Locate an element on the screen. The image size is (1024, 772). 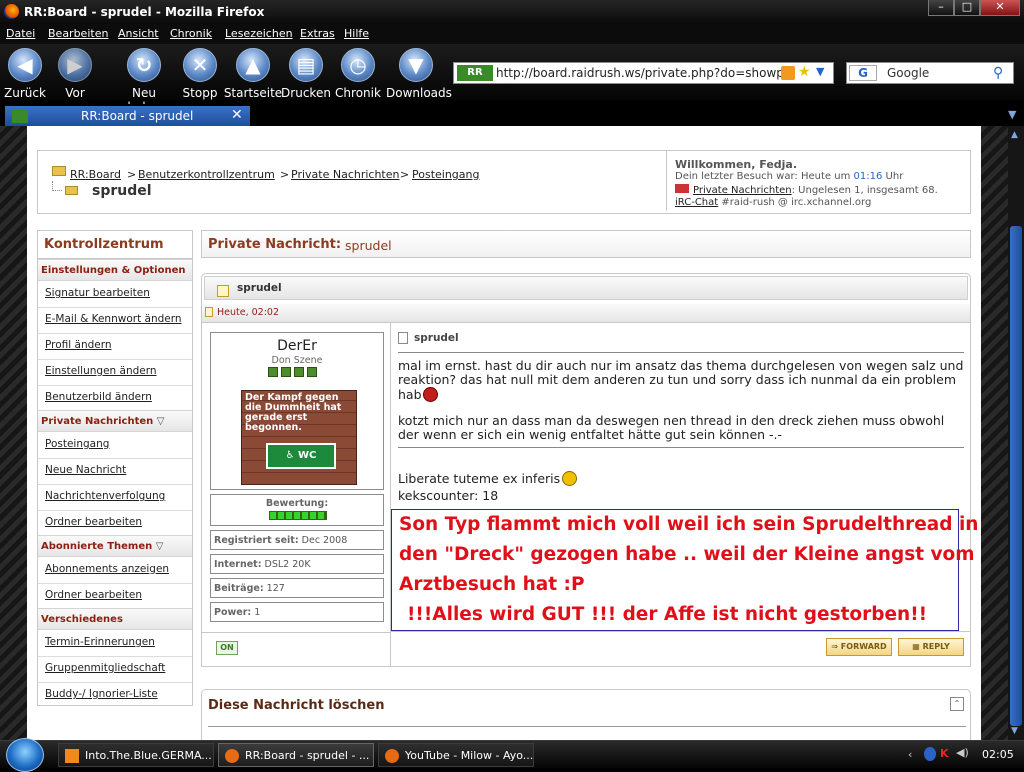
info-registered: Registriert seit: Dec 2008 is located at coordinates (297, 540).